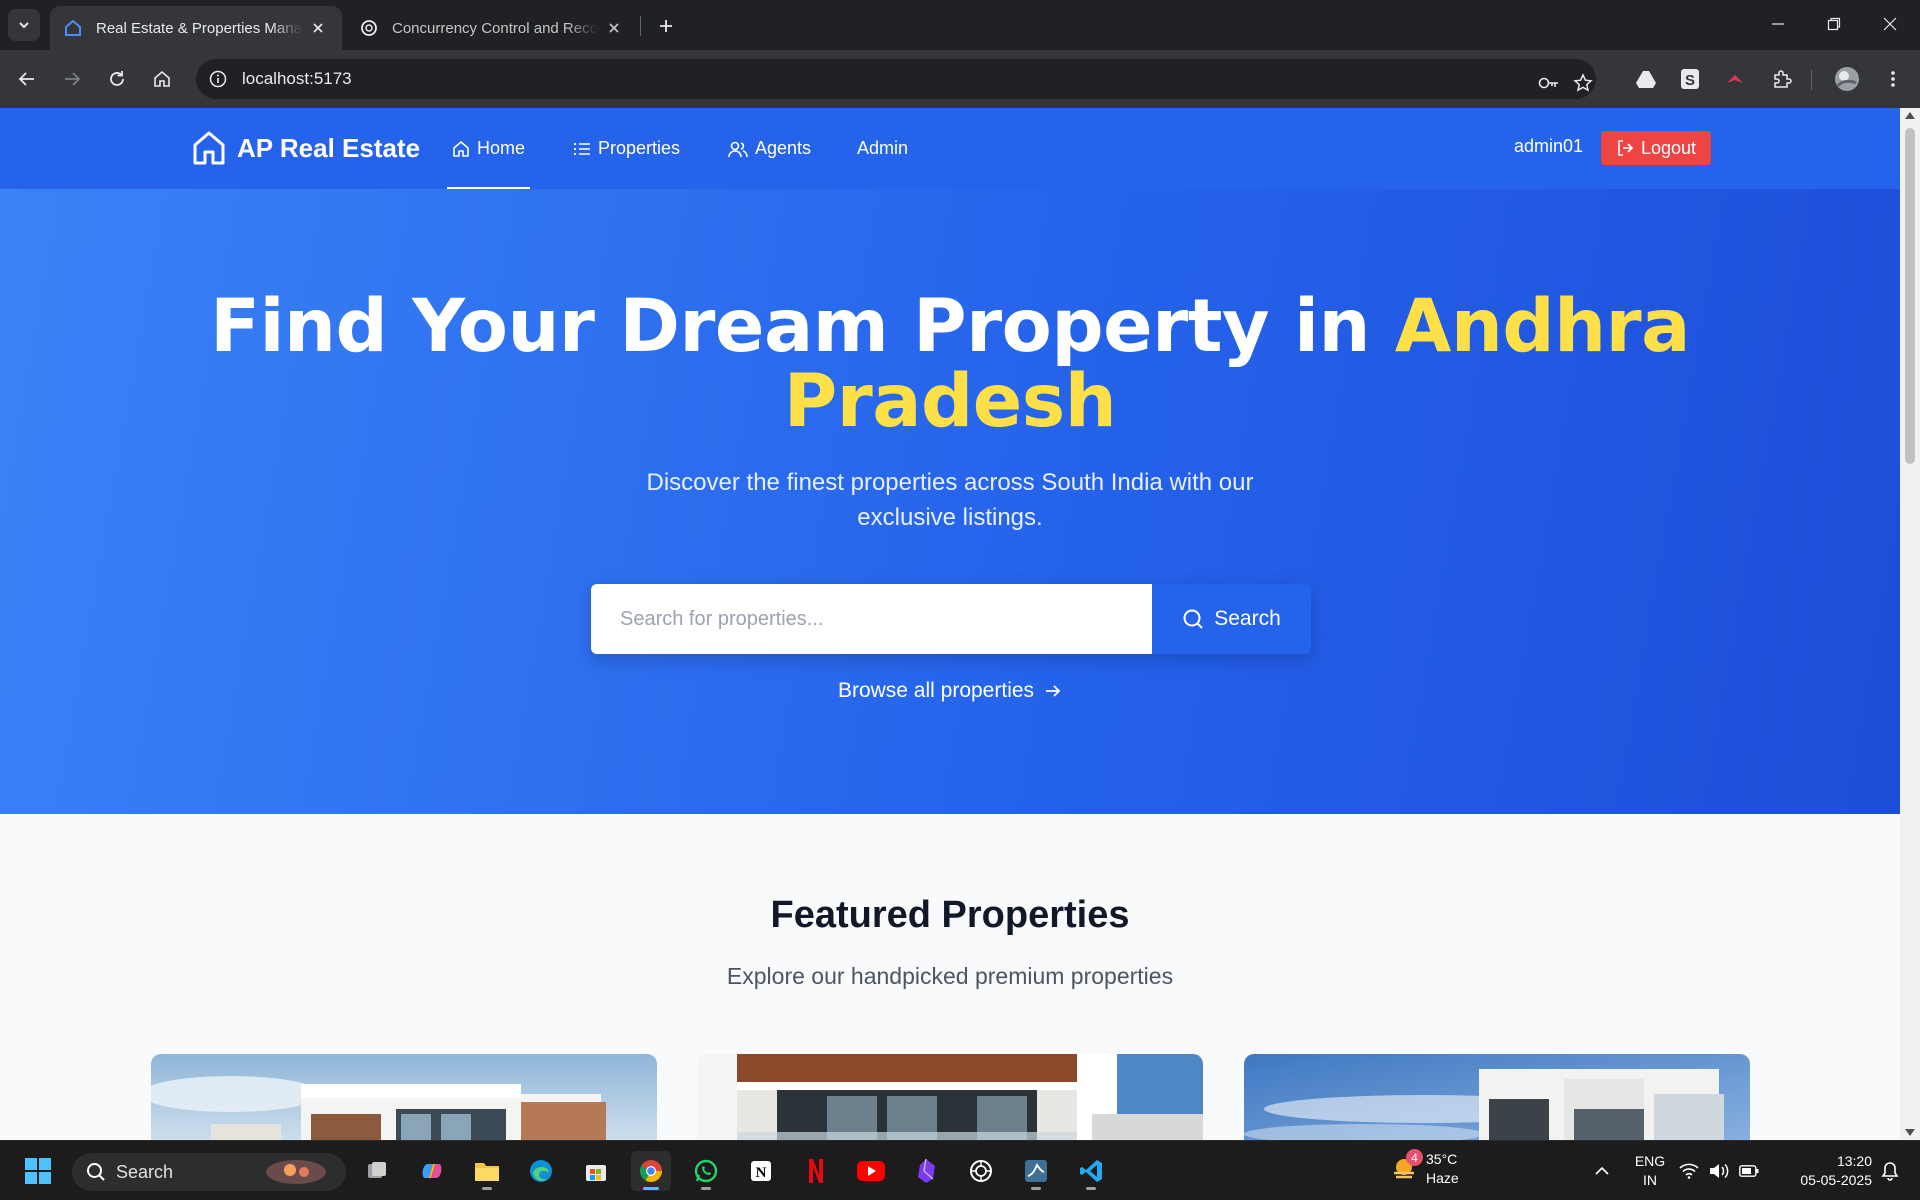 The height and width of the screenshot is (1200, 1920). I want to click on hero-title-main: Find Your Dream Property in, so click(790, 326).